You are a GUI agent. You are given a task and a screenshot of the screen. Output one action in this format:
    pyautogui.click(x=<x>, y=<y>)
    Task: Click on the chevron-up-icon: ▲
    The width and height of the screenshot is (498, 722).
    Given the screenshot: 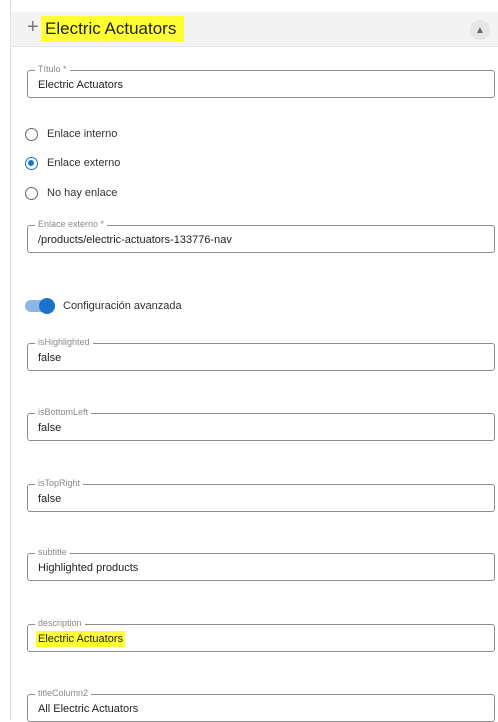 What is the action you would take?
    pyautogui.click(x=480, y=30)
    